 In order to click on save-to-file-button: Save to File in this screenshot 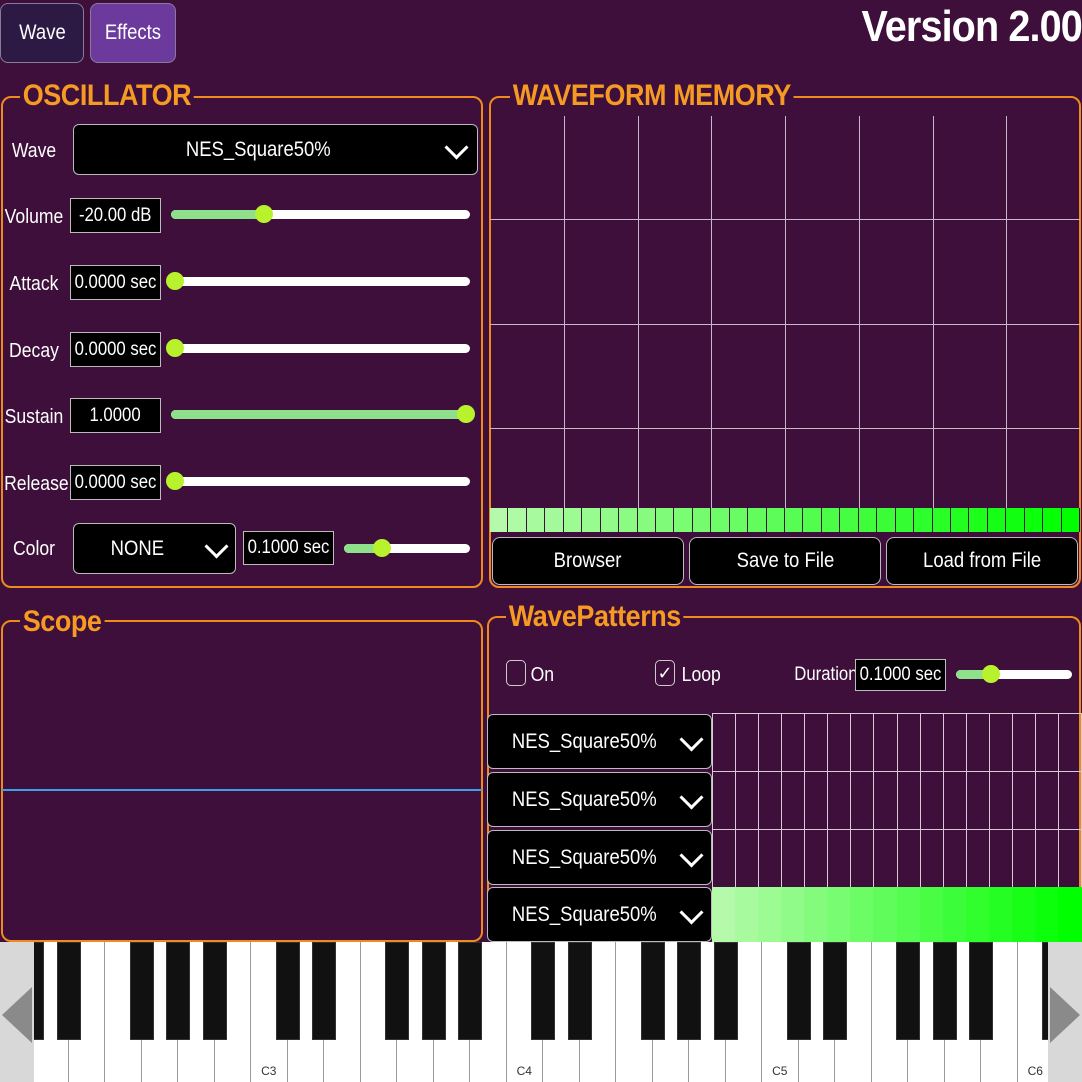, I will do `click(785, 561)`.